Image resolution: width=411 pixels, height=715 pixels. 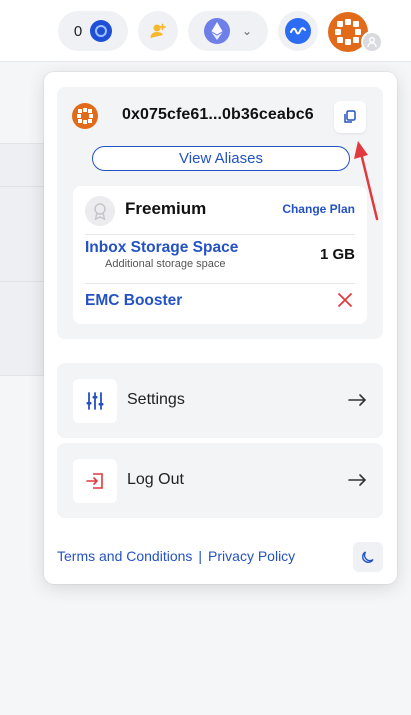 I want to click on footer-links: Terms and Conditions | Privacy Policy, so click(x=176, y=556).